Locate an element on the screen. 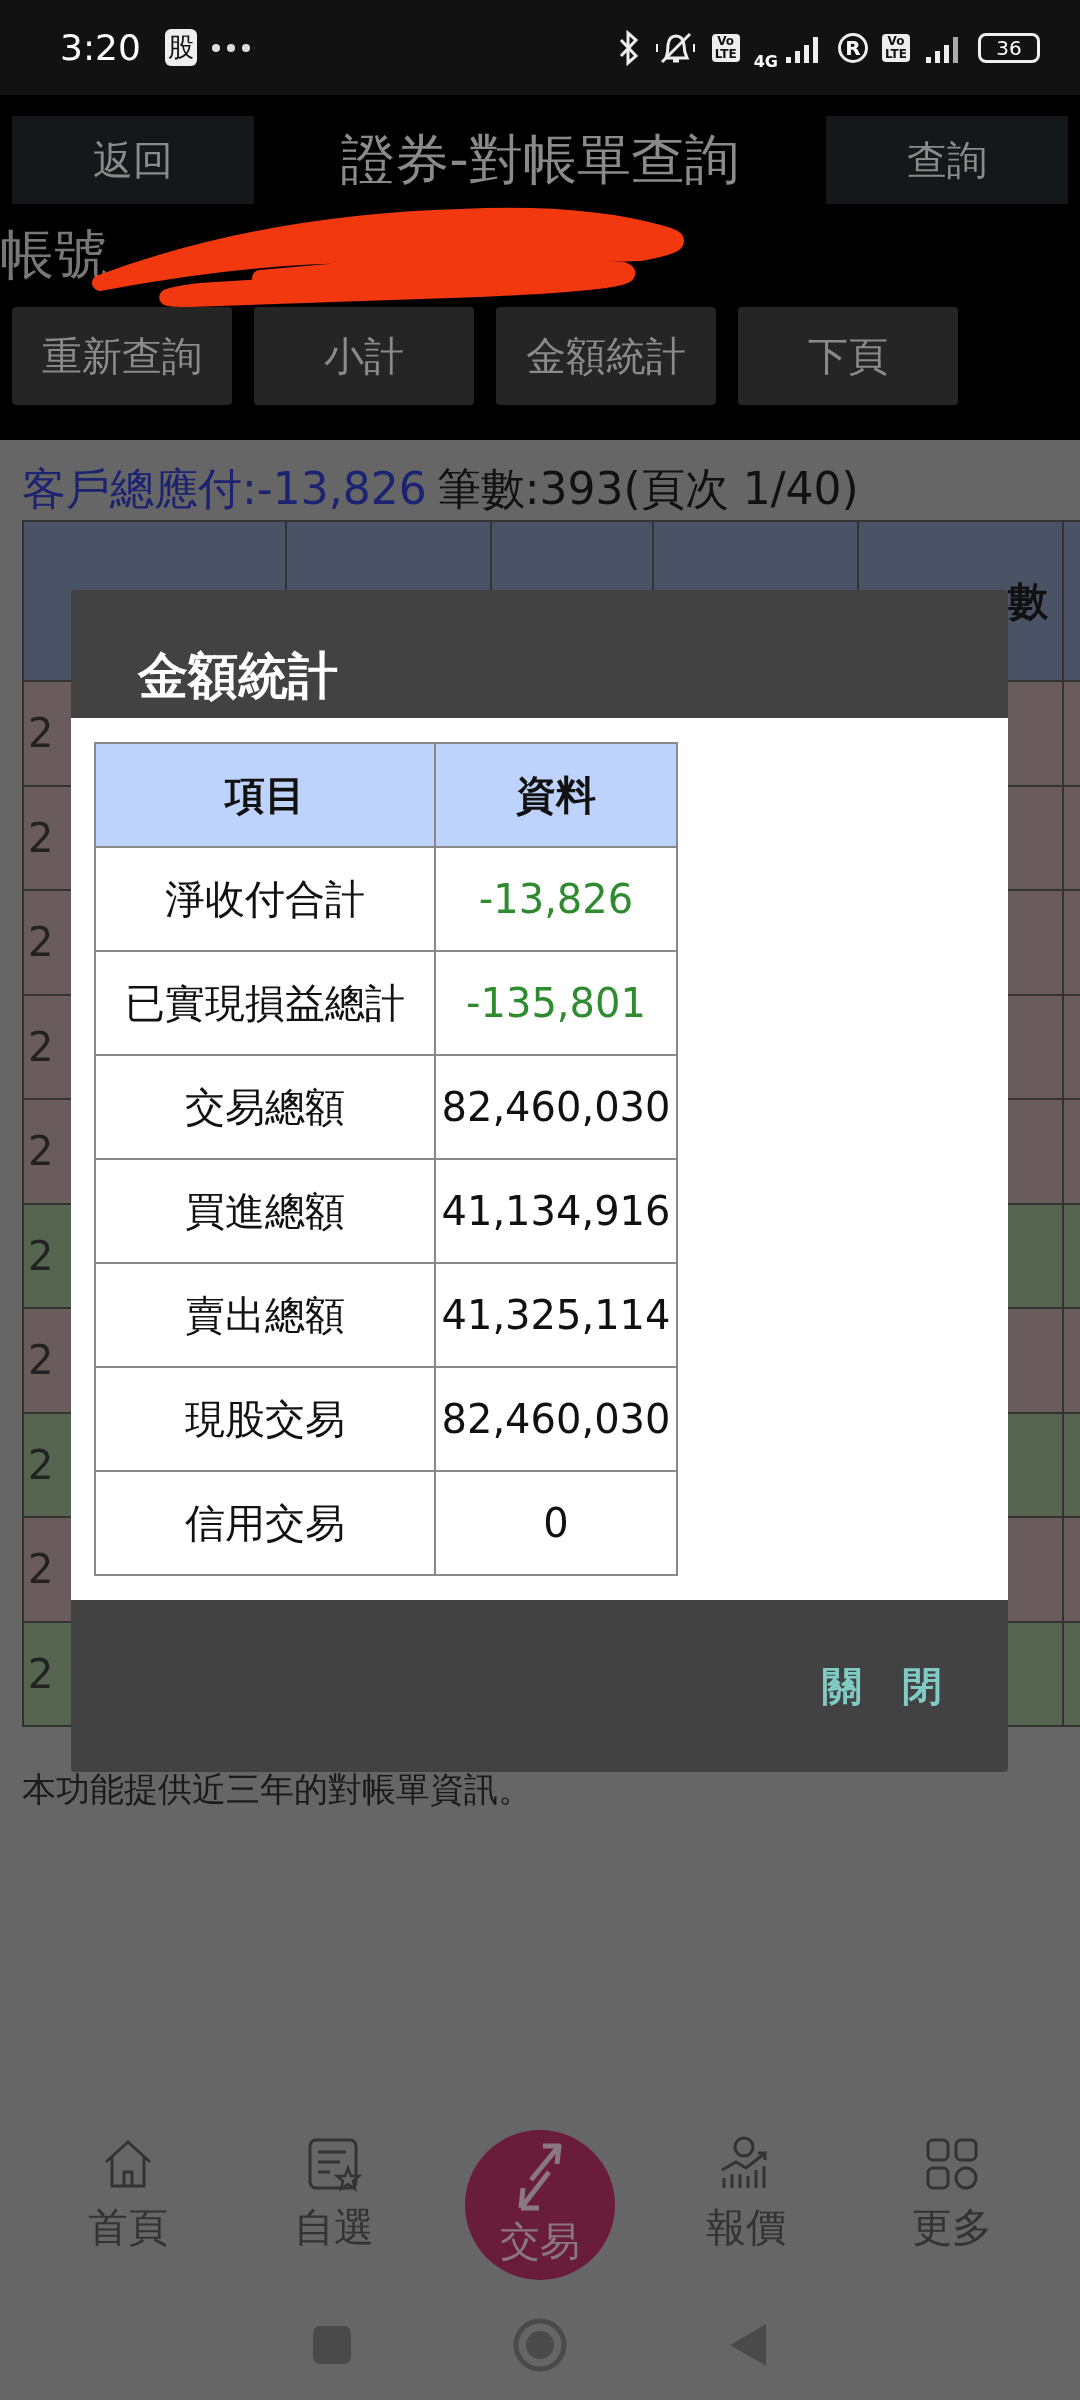 Image resolution: width=1080 pixels, height=2400 pixels. battery-level: 36 is located at coordinates (1009, 47).